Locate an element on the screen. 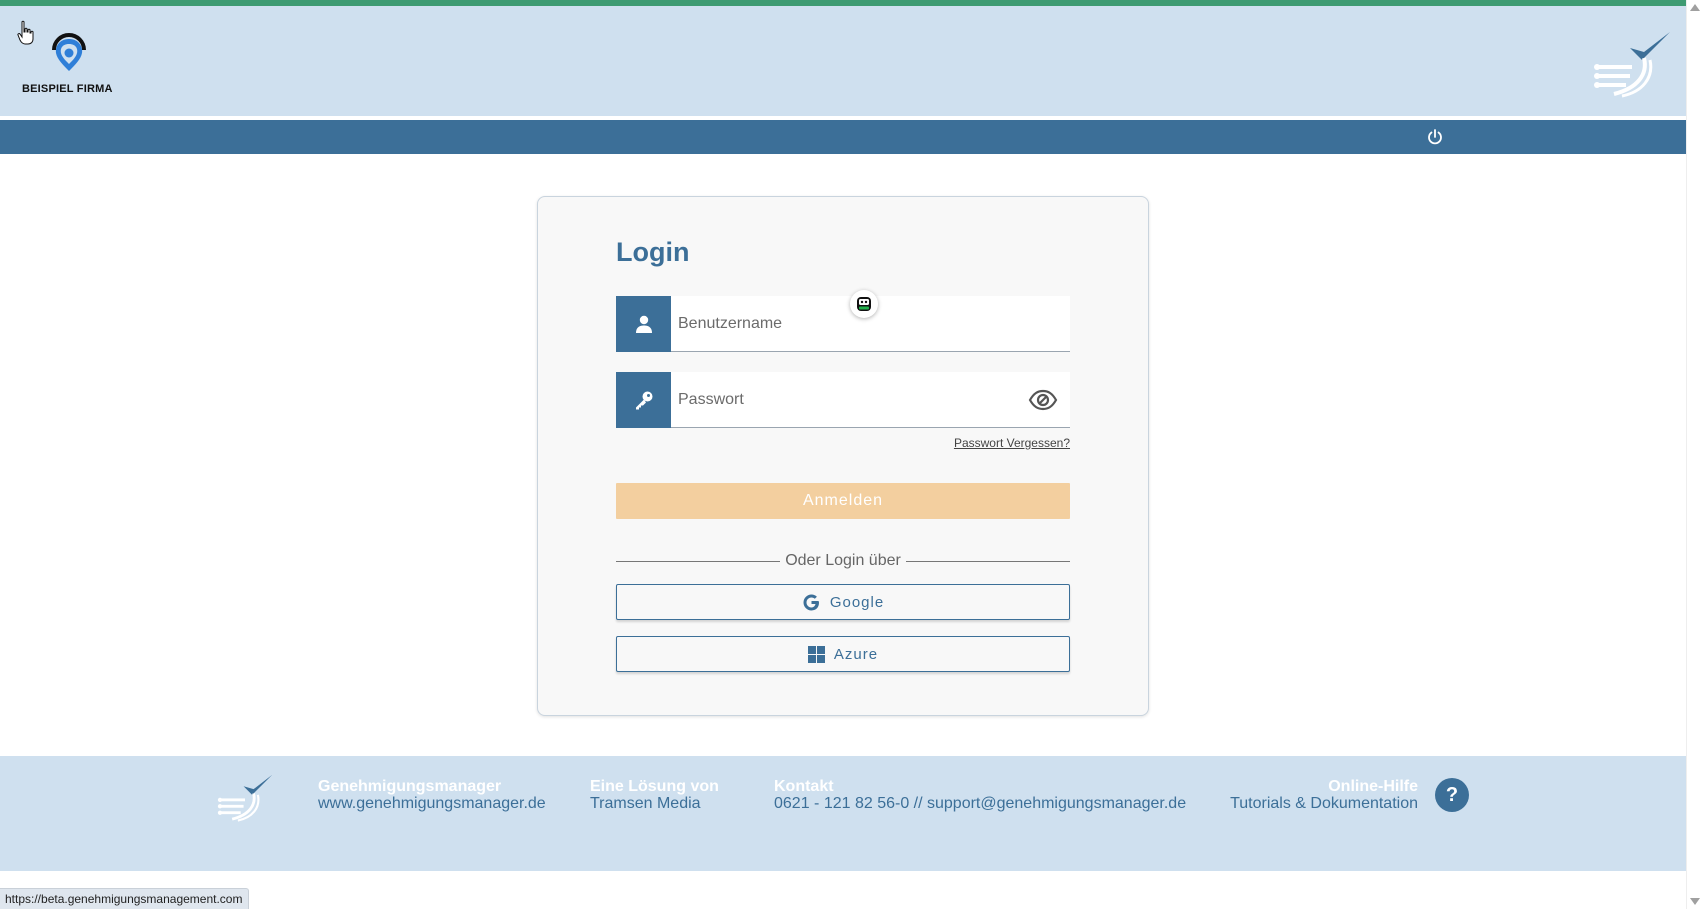 The height and width of the screenshot is (909, 1701). footer-help: Online-Hilfe Tutorials & Dokumentation is located at coordinates (1324, 795).